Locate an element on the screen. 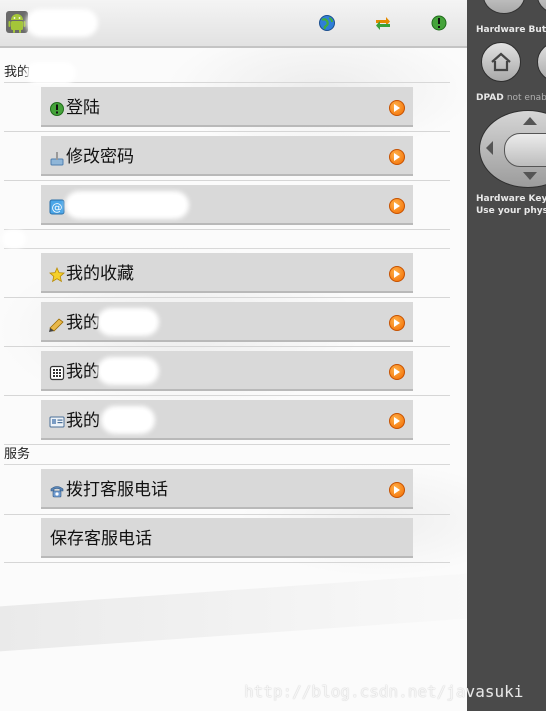  menu-item-label: 登陆 is located at coordinates (83, 108).